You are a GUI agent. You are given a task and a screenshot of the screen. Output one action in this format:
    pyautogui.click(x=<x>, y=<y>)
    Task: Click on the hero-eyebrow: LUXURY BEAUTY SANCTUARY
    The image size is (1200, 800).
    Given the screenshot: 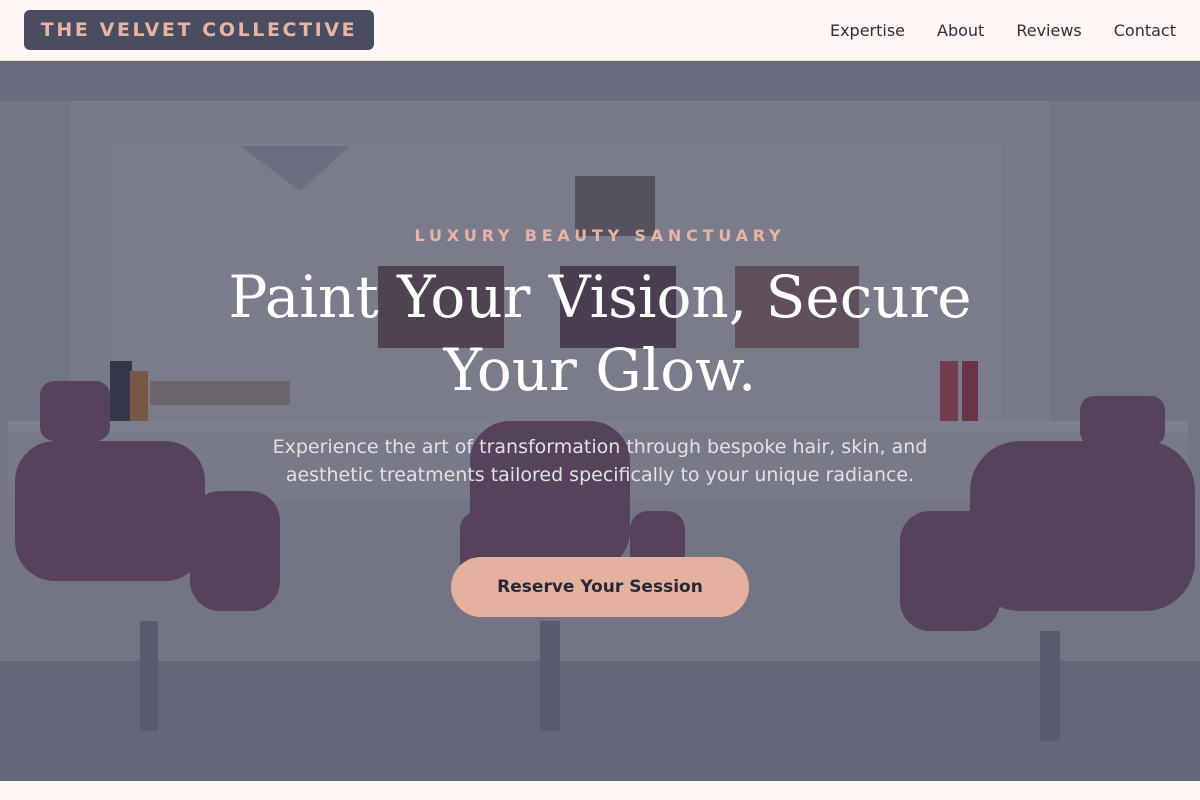 What is the action you would take?
    pyautogui.click(x=600, y=235)
    